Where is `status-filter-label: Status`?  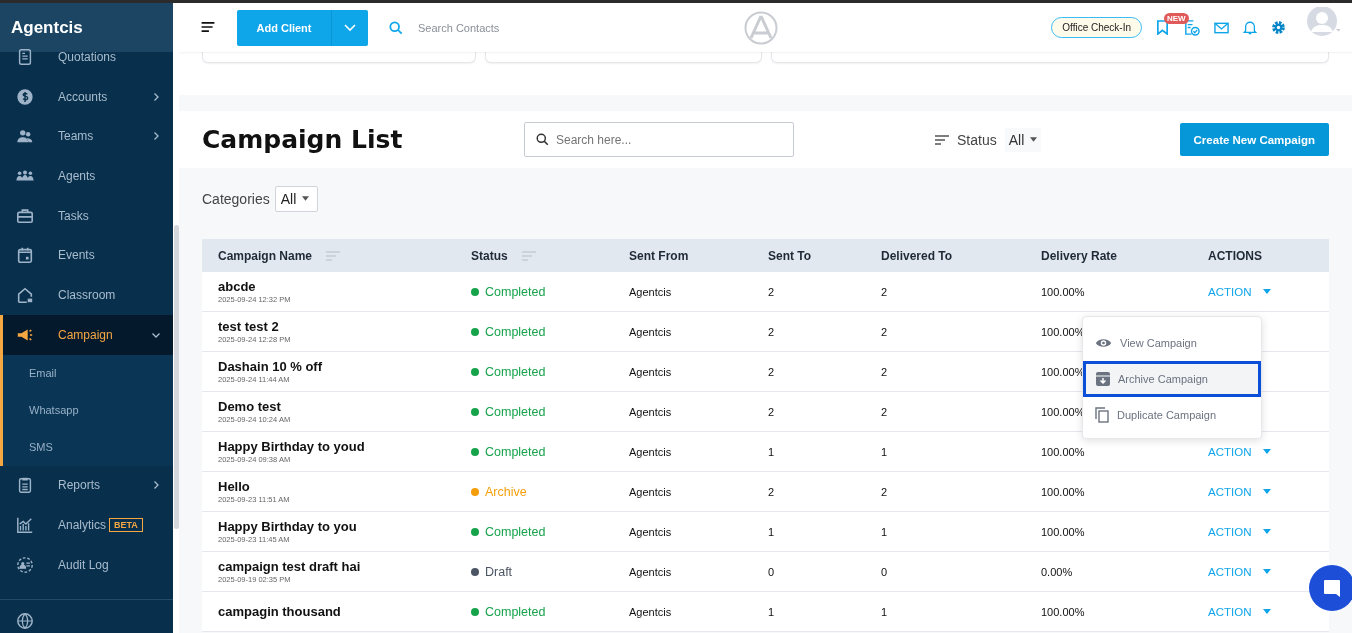
status-filter-label: Status is located at coordinates (977, 139).